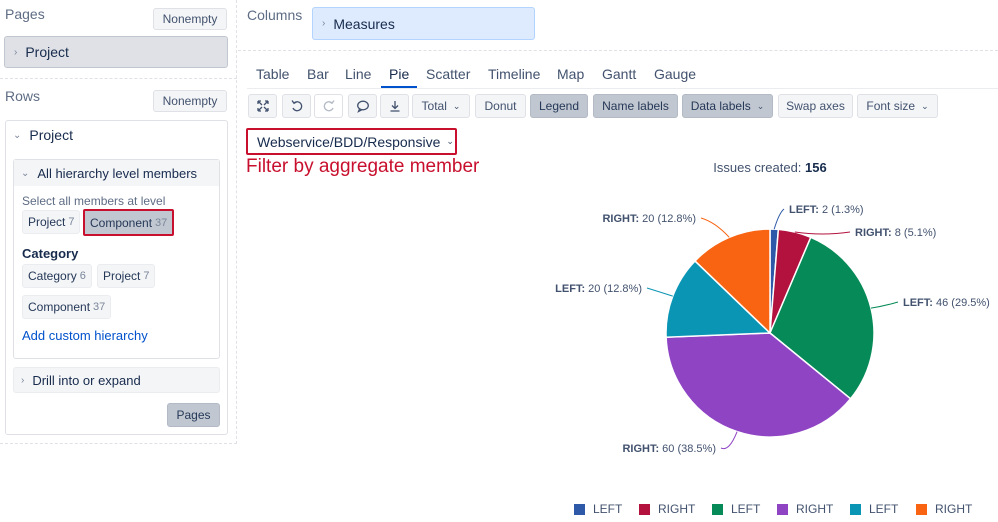  Describe the element at coordinates (895, 233) in the screenshot. I see `pie-data-label-1: RIGHT: 8 (5.1%)` at that location.